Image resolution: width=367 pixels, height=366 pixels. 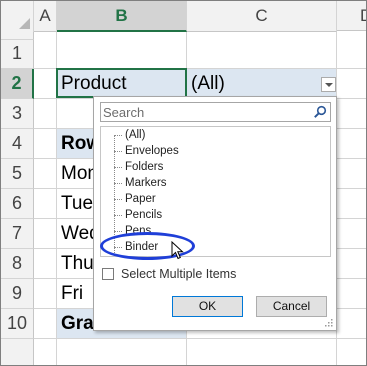 I want to click on filter-dropdown-button, so click(x=328, y=84).